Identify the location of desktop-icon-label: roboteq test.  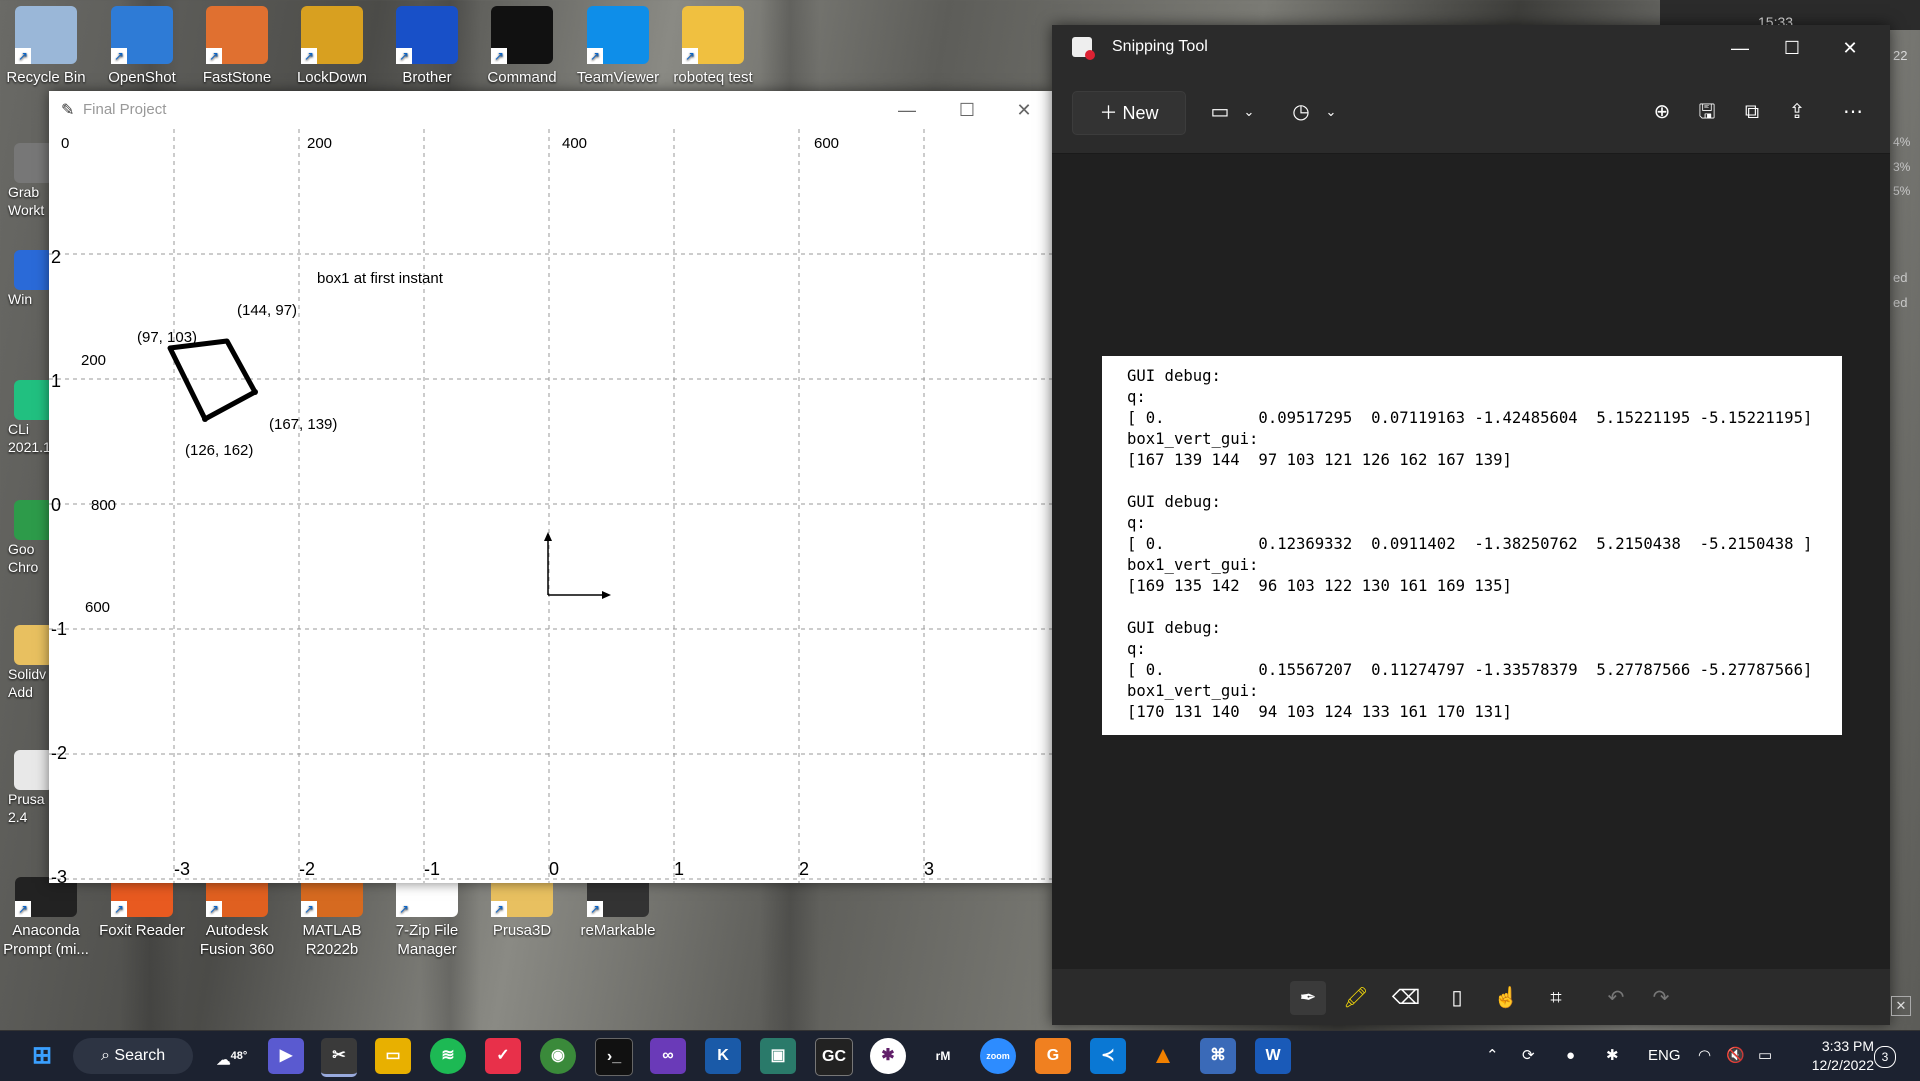
(713, 77).